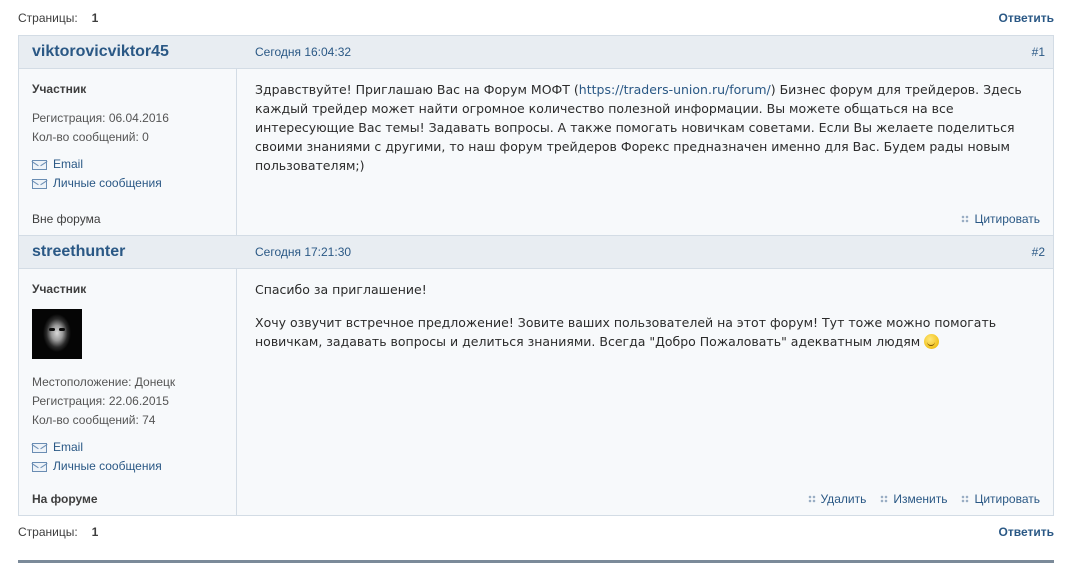 This screenshot has height=565, width=1080. What do you see at coordinates (90, 137) in the screenshot?
I see `user-message-count: Кол-во сообщений: 0` at bounding box center [90, 137].